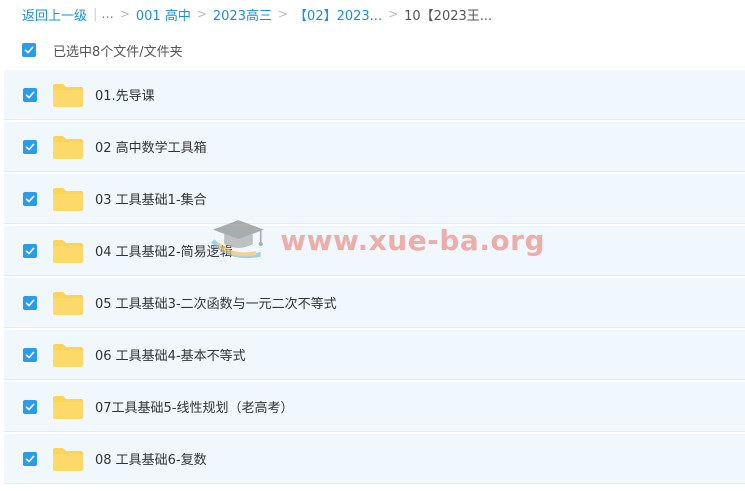 Image resolution: width=745 pixels, height=491 pixels. Describe the element at coordinates (374, 459) in the screenshot. I see `list-item: 08 工具基础6-复数` at that location.